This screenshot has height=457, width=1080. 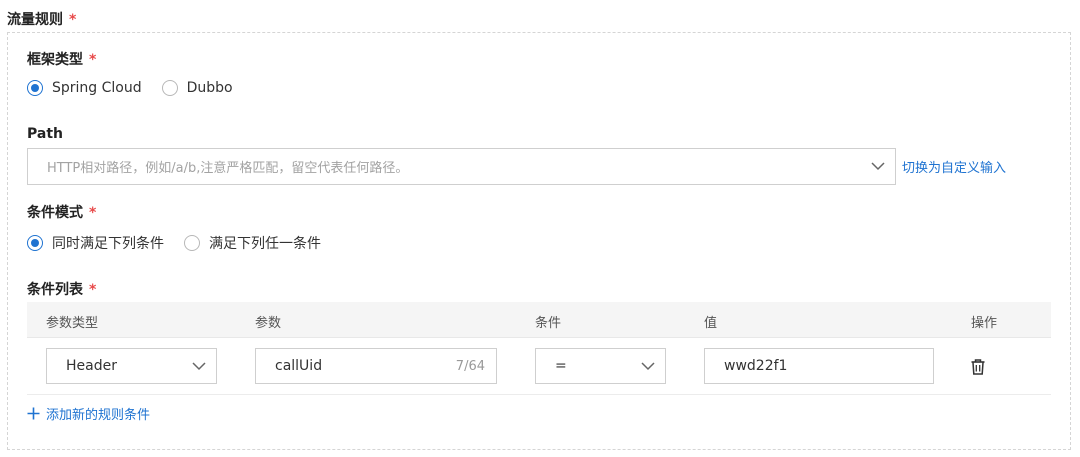 What do you see at coordinates (98, 415) in the screenshot?
I see `add-rule-label: 添加新的规则条件` at bounding box center [98, 415].